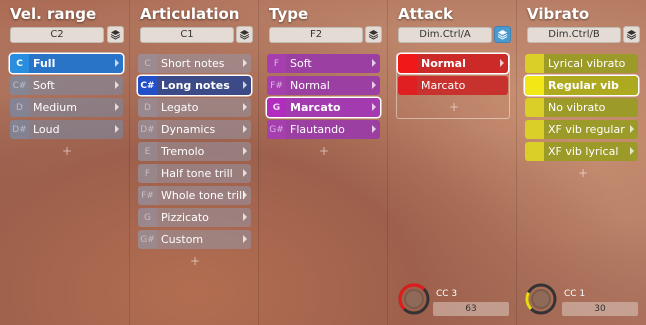  I want to click on list-item: Marcato, so click(453, 85).